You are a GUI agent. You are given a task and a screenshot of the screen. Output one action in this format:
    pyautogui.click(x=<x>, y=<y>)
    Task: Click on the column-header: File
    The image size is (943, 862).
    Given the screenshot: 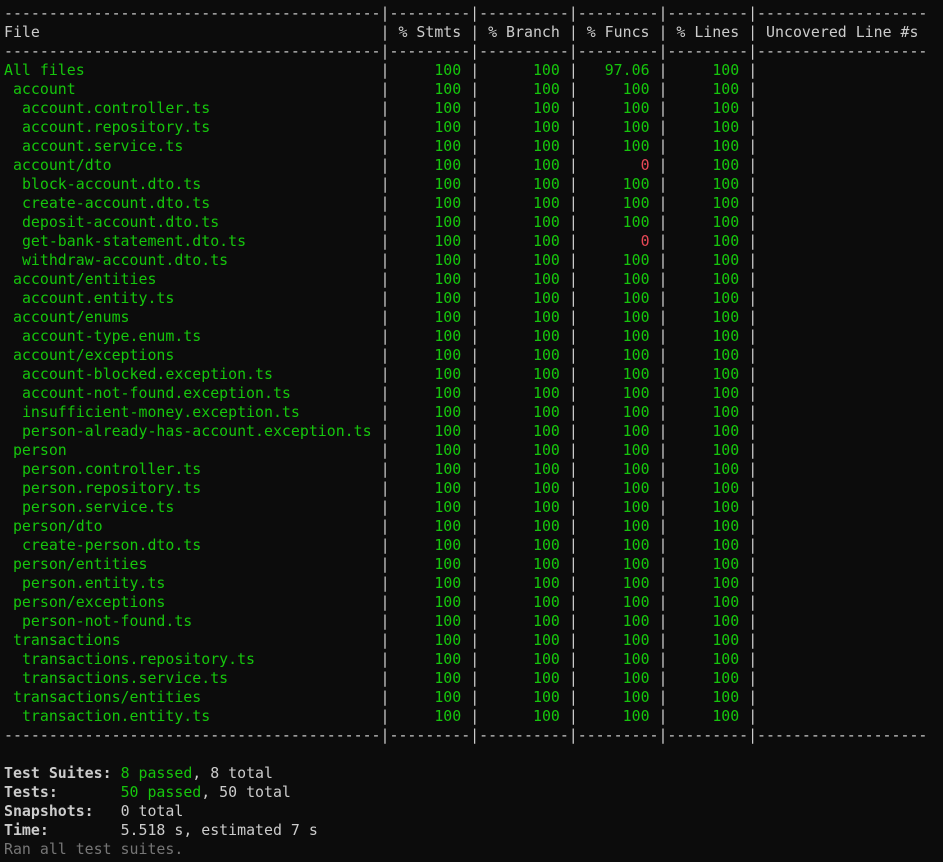 What is the action you would take?
    pyautogui.click(x=192, y=32)
    